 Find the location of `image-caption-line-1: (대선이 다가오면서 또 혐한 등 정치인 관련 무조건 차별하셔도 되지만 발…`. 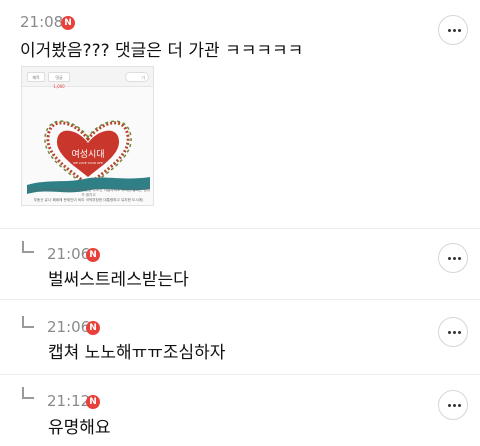

image-caption-line-1: (대선이 다가오면서 또 혐한 등 정치인 관련 무조건 차별하셔도 되지만 발… is located at coordinates (88, 192).